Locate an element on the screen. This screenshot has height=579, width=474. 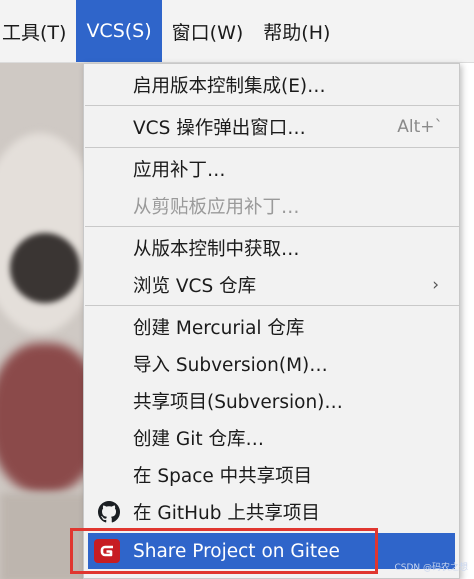
github-icon is located at coordinates (109, 512).